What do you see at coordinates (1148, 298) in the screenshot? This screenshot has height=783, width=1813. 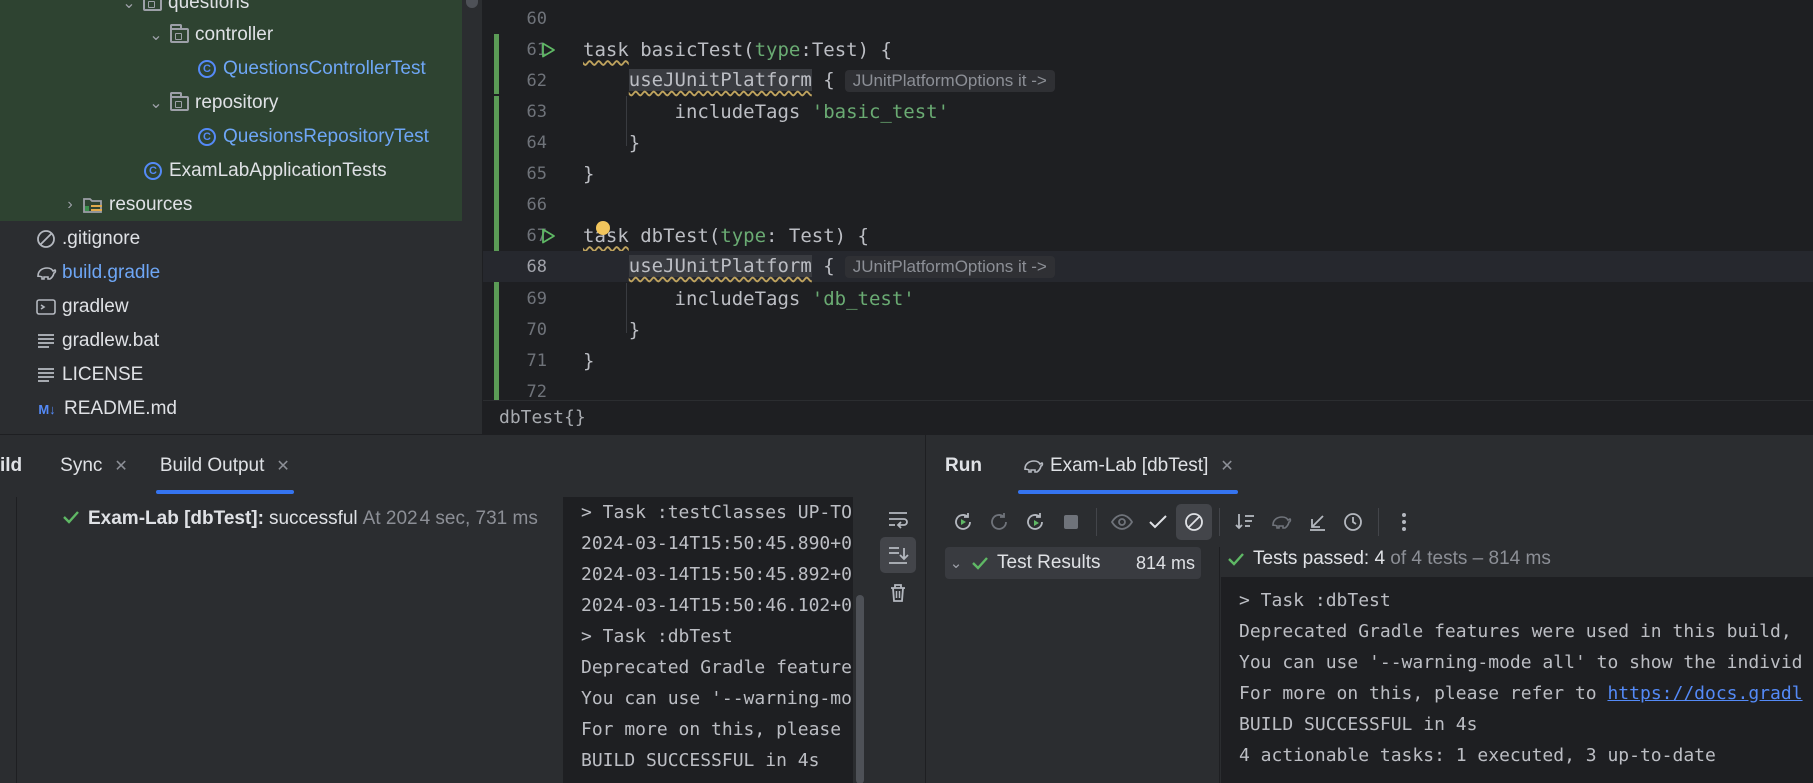 I see `code-line: 69 includeTags 'db_test'` at bounding box center [1148, 298].